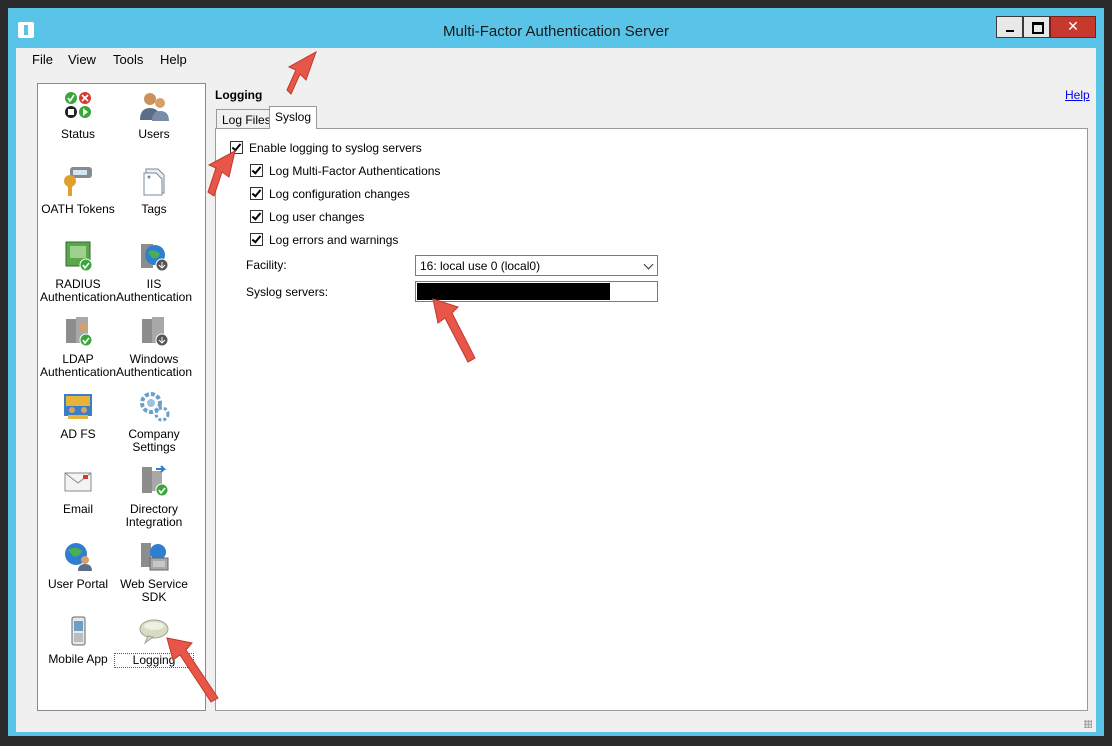 The width and height of the screenshot is (1112, 746). What do you see at coordinates (192, 670) in the screenshot?
I see `arrow-to-logging-nav` at bounding box center [192, 670].